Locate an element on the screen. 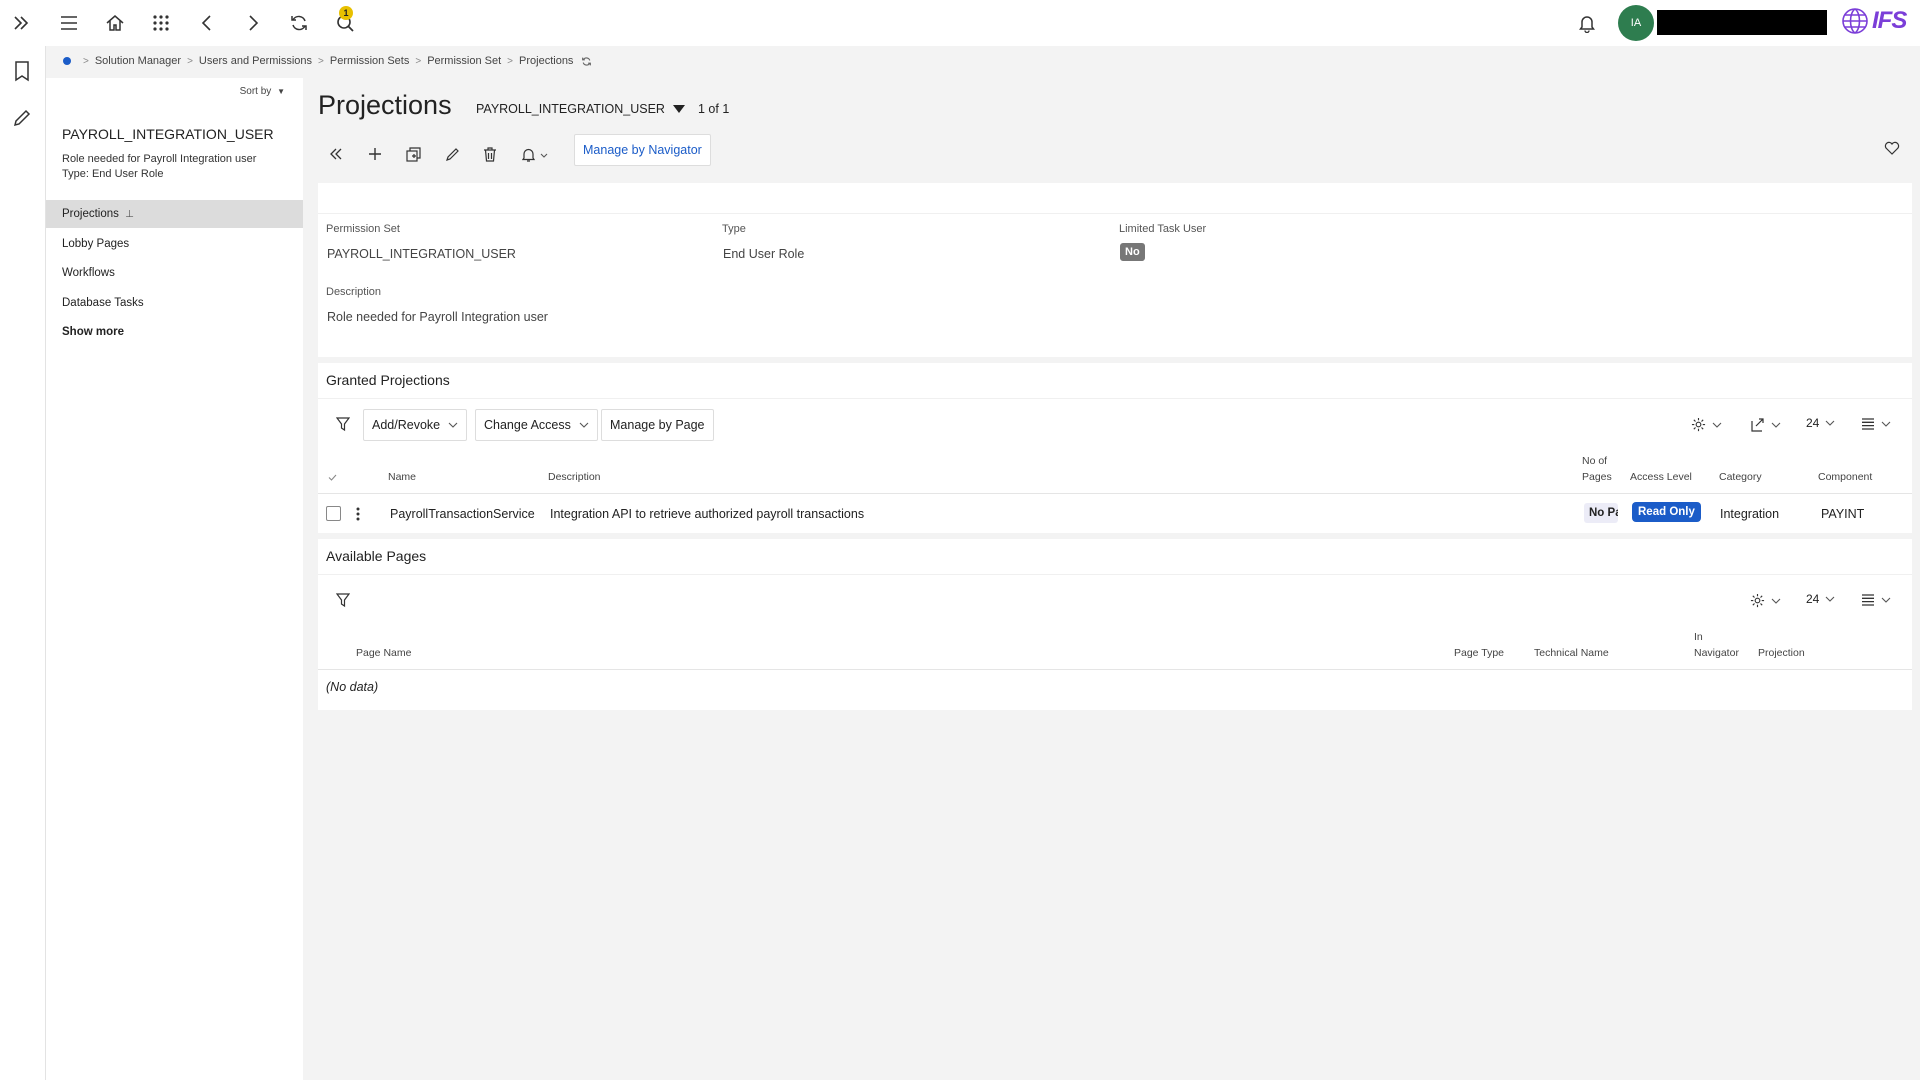 The width and height of the screenshot is (1920, 1080). column-header-access-level: Access Level is located at coordinates (1661, 477).